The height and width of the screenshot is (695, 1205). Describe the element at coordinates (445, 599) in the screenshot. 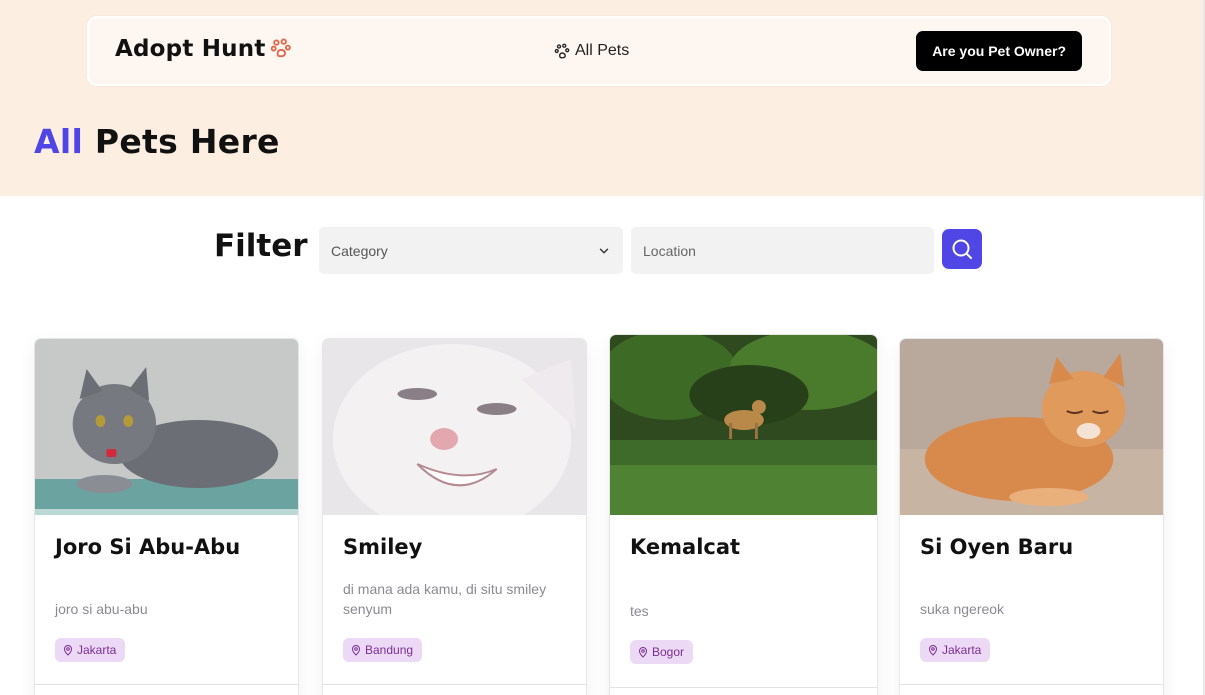

I see `pet-description: di mana ada kamu, di situ smiley senyum` at that location.